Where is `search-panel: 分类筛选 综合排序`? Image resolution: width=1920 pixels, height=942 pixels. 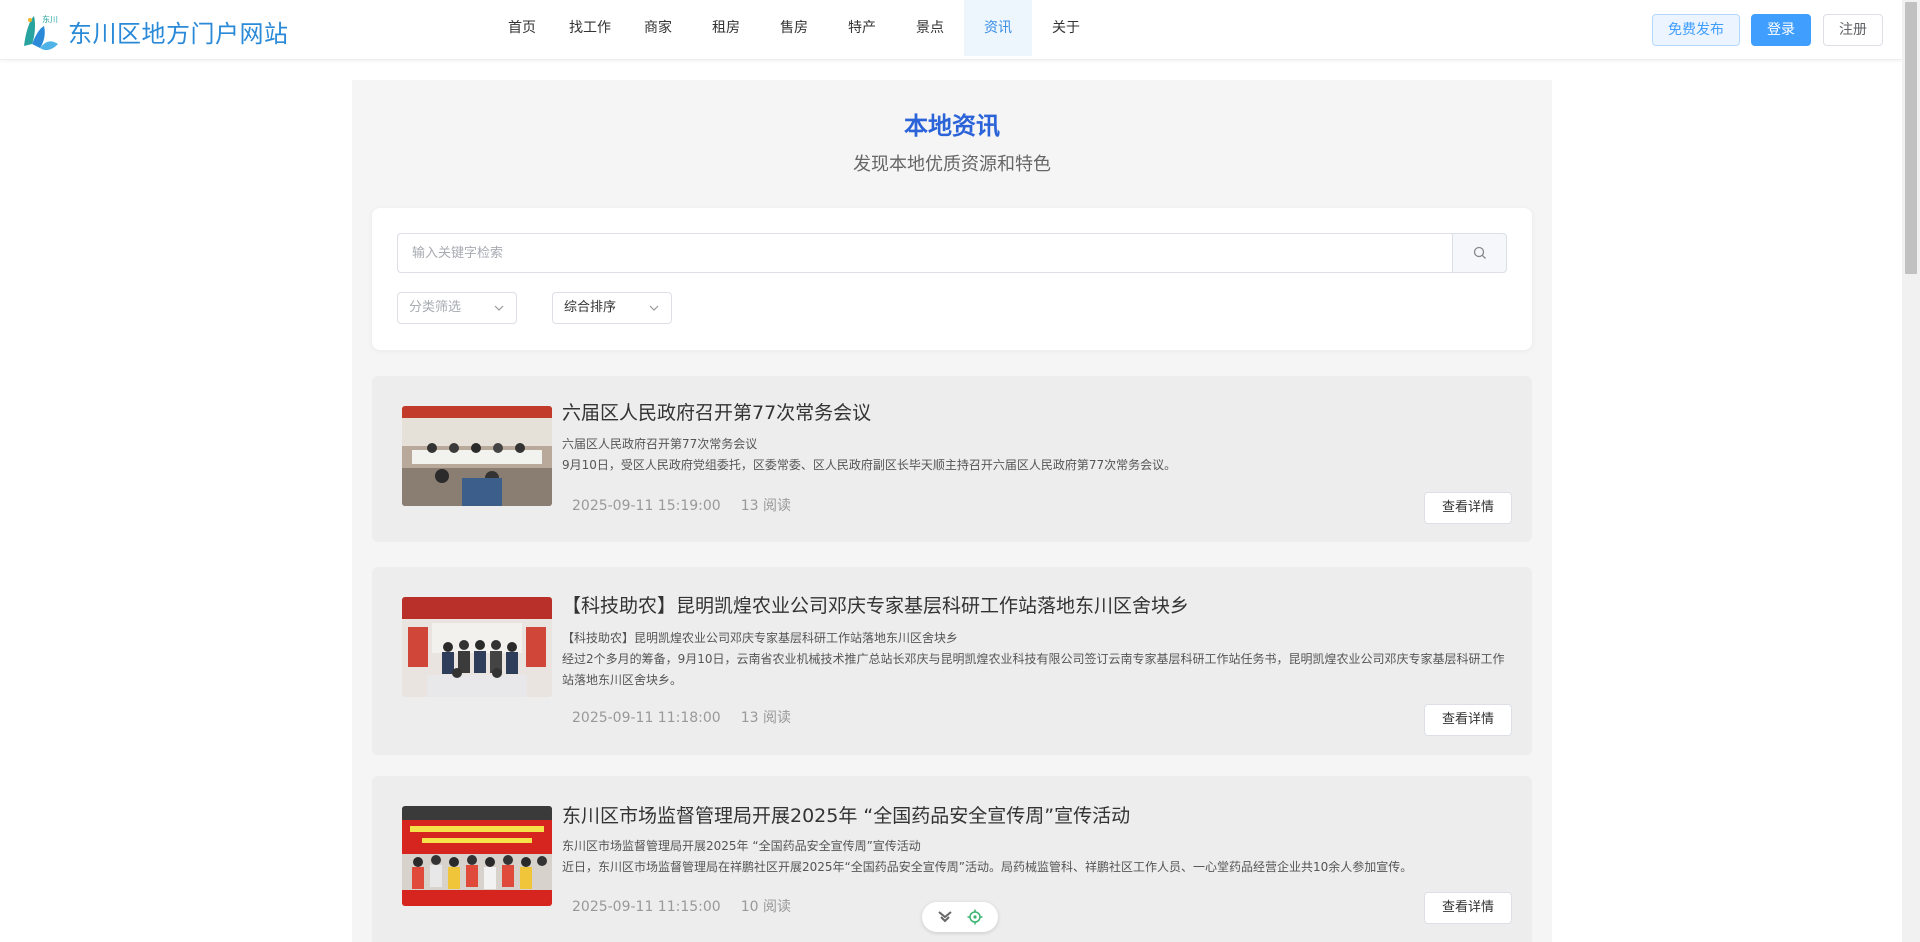
search-panel: 分类筛选 综合排序 is located at coordinates (952, 279).